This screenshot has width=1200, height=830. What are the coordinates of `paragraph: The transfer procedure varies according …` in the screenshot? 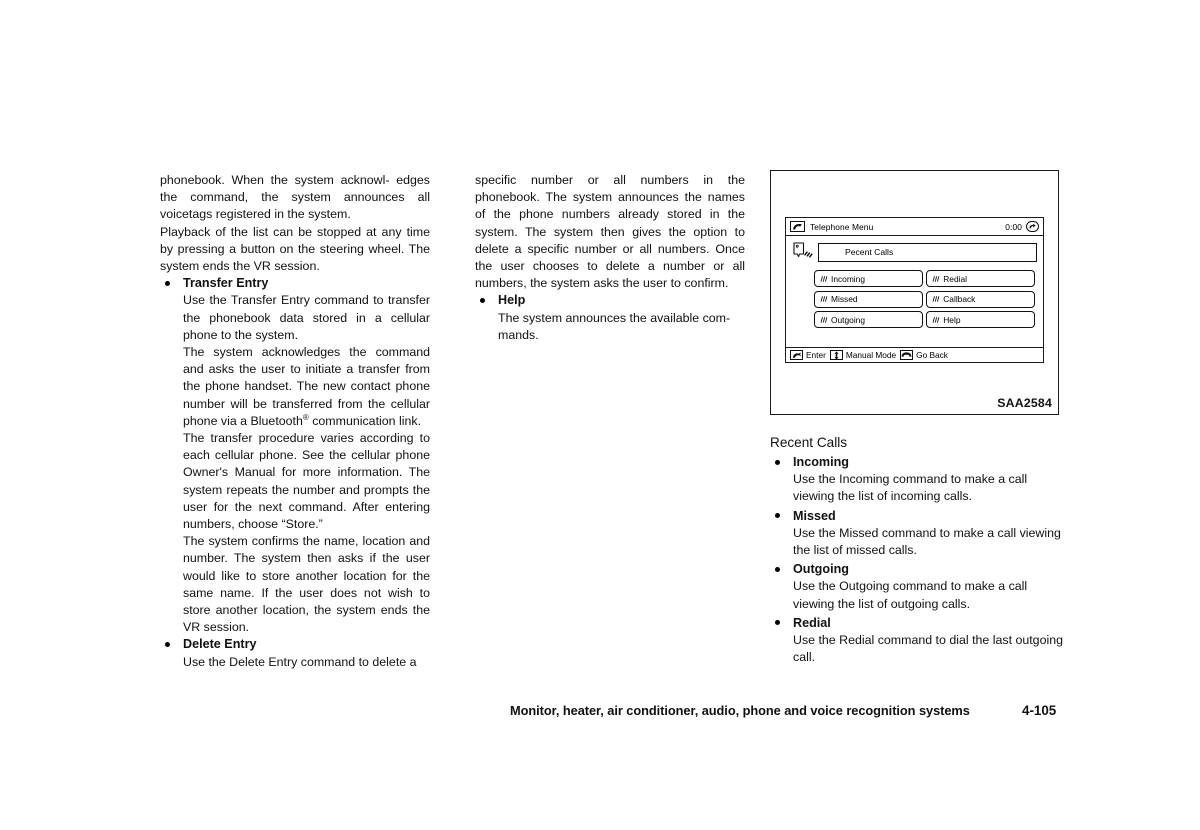 It's located at (306, 481).